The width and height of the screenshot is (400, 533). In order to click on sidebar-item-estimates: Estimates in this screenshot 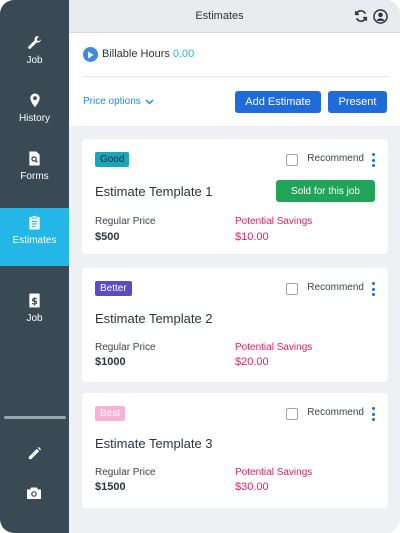, I will do `click(34, 237)`.